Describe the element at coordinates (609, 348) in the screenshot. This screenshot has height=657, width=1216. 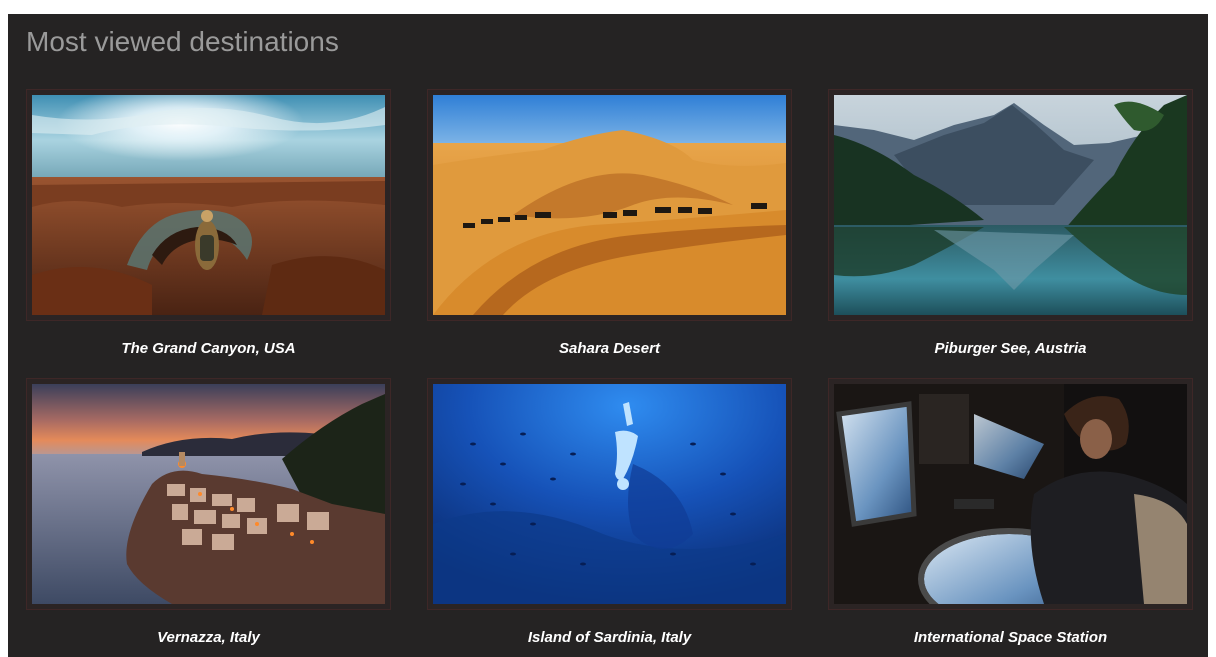
I see `destination-caption: Sahara Desert` at that location.